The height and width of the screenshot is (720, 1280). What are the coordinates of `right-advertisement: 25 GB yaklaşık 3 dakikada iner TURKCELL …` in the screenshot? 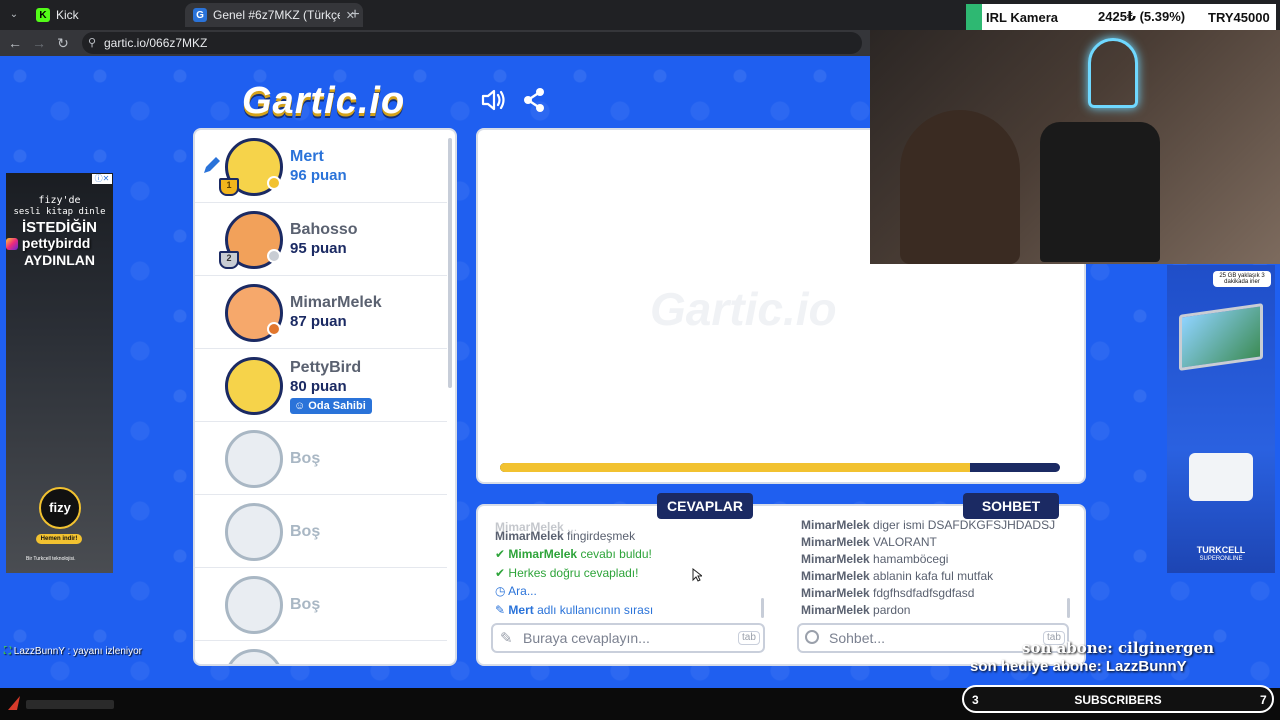 It's located at (1221, 419).